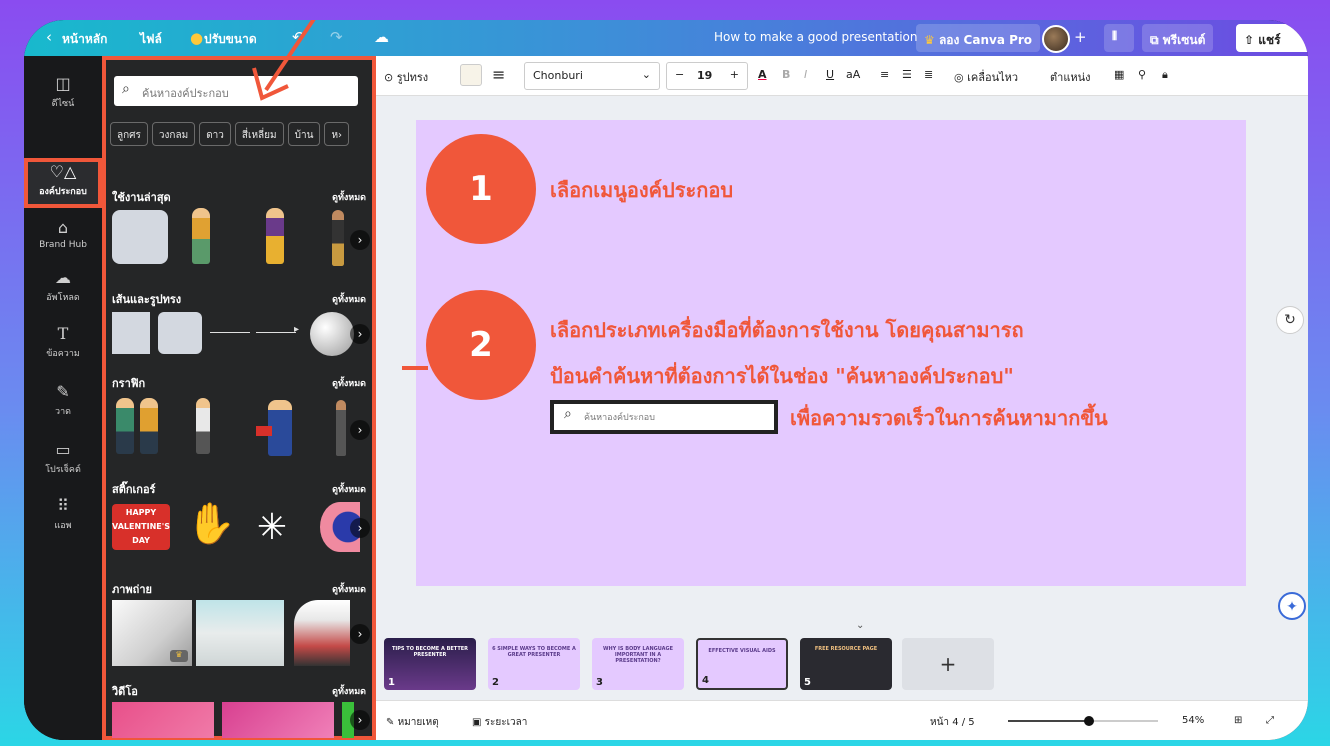 Image resolution: width=1330 pixels, height=746 pixels. Describe the element at coordinates (1270, 720) in the screenshot. I see `fullscreen-icon: ⤢` at that location.